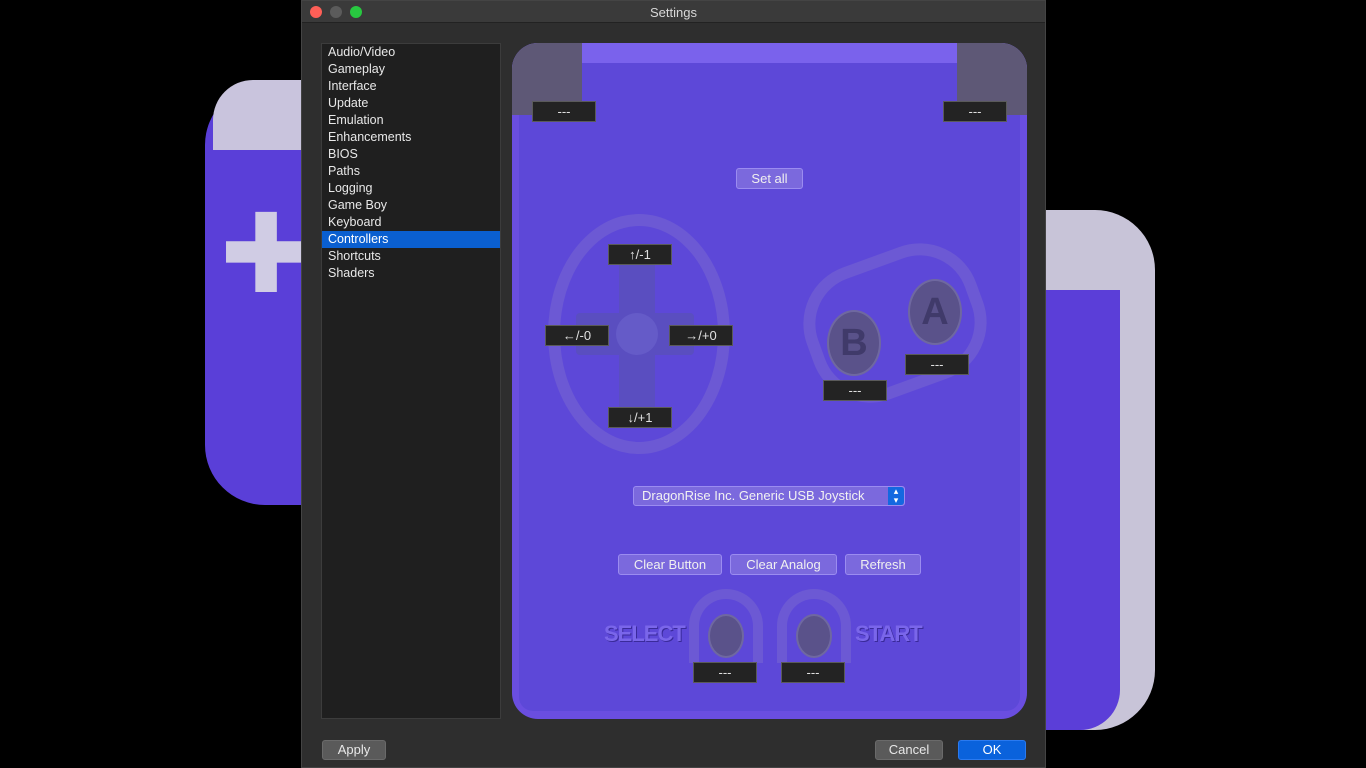 This screenshot has height=768, width=1366. Describe the element at coordinates (645, 633) in the screenshot. I see `select-label: SELECT` at that location.